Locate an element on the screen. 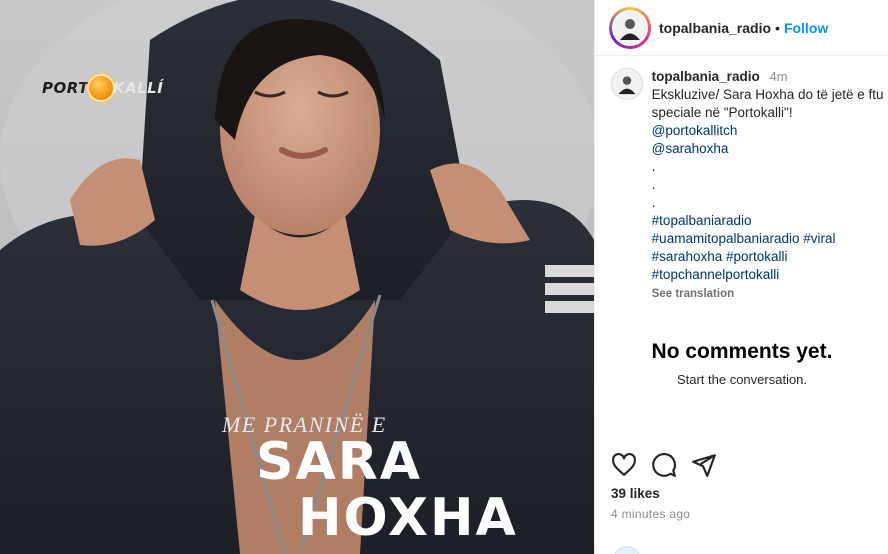  hashtag-link: #sarahoxha #portokalli is located at coordinates (770, 257).